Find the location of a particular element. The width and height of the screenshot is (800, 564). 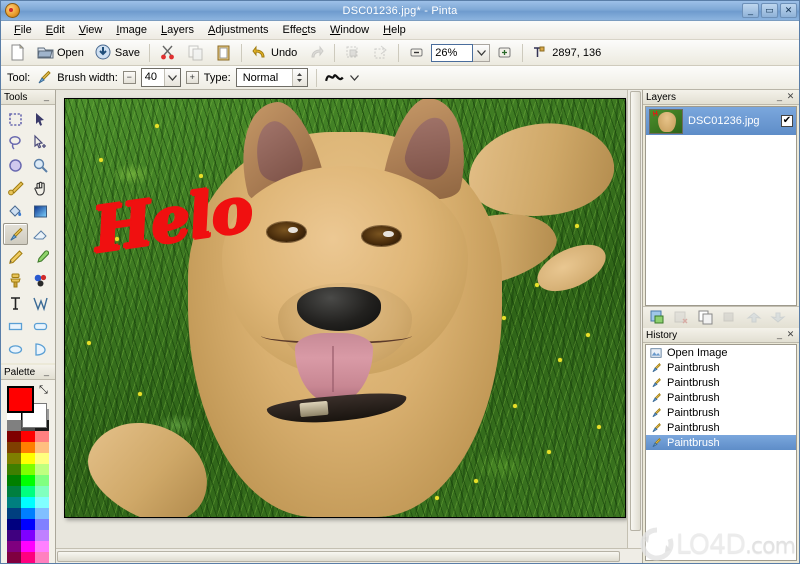

primary-color-swatch is located at coordinates (20, 399).